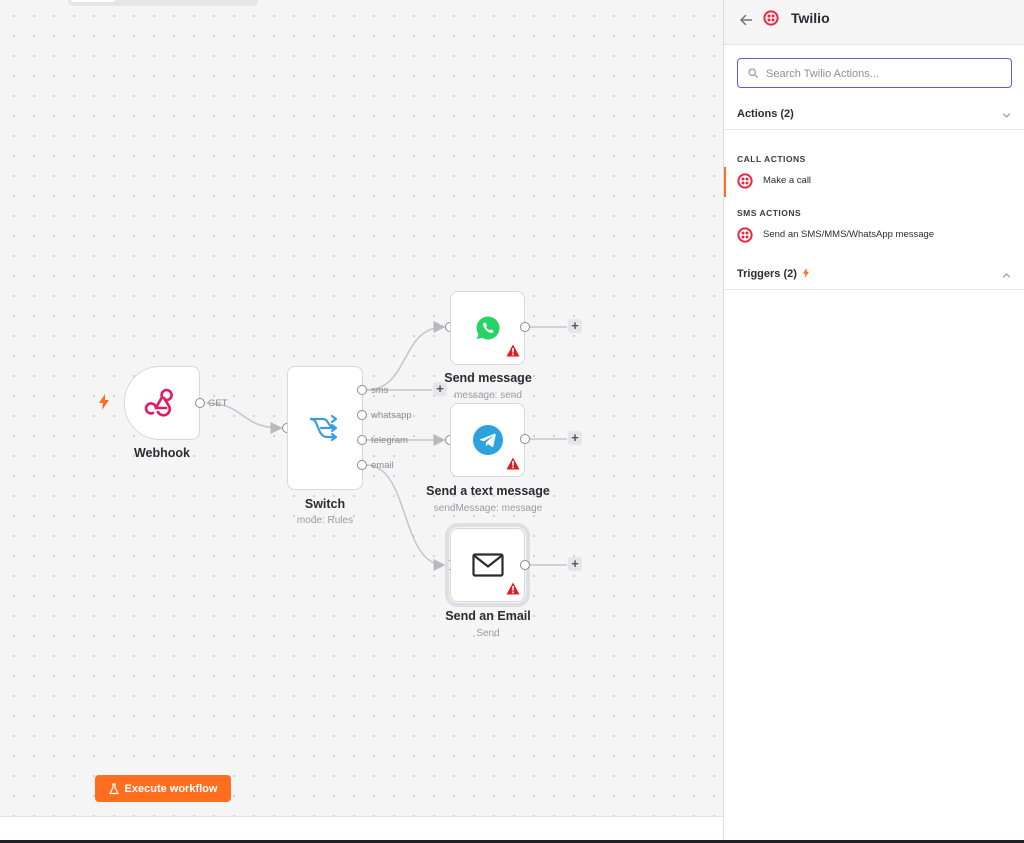 The image size is (1024, 843). What do you see at coordinates (487, 328) in the screenshot?
I see `whatsapp-icon` at bounding box center [487, 328].